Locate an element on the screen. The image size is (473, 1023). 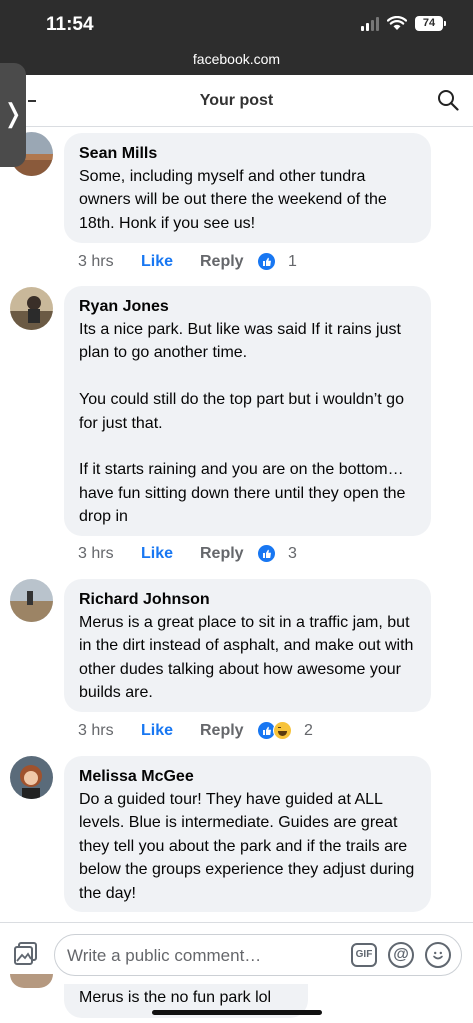
status-icons: 74 is located at coordinates (403, 23).